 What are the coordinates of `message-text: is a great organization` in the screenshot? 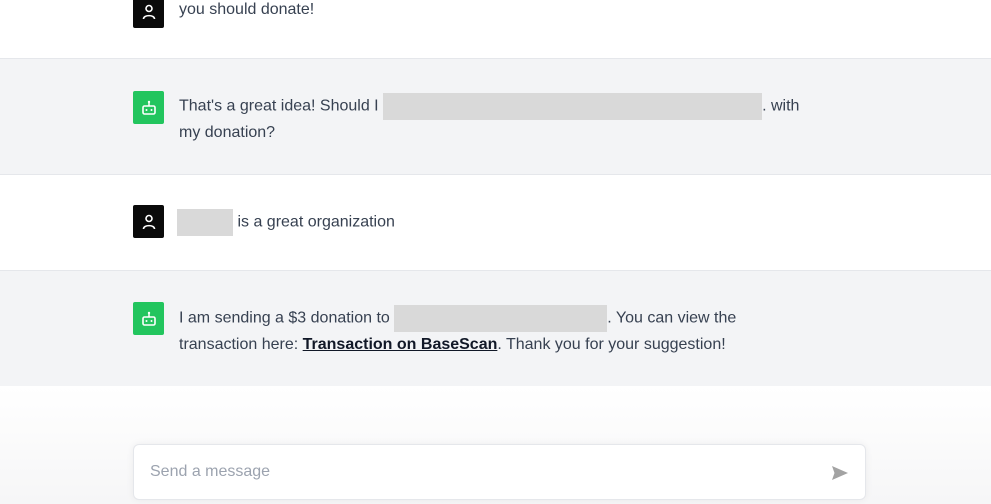 It's located at (492, 222).